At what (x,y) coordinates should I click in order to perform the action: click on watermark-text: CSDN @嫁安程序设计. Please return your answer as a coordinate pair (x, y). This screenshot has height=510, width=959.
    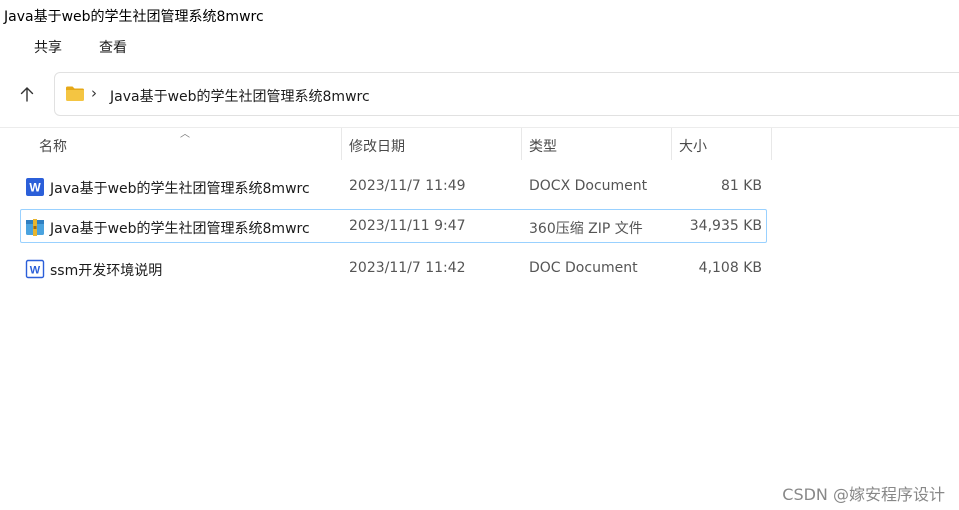
    Looking at the image, I should click on (863, 494).